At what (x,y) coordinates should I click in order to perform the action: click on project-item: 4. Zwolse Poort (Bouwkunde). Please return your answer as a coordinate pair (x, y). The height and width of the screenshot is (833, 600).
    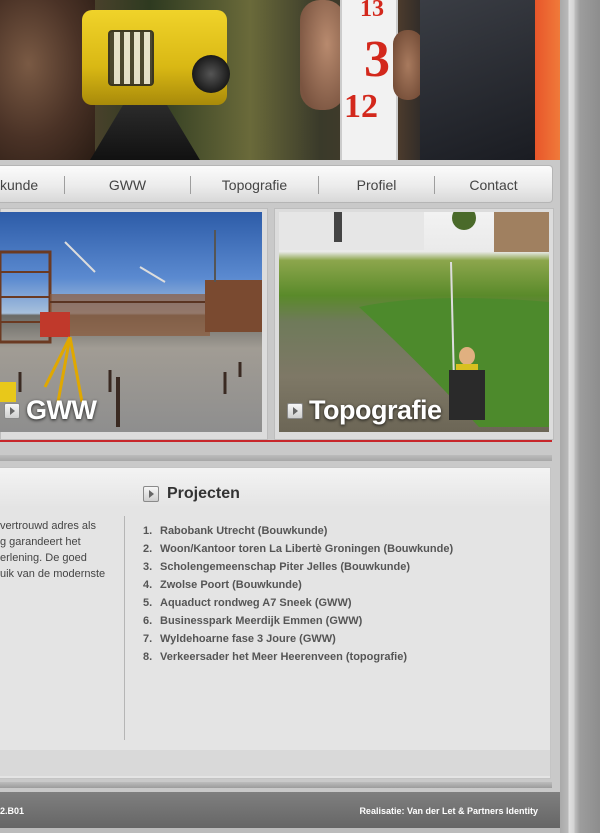
    Looking at the image, I should click on (298, 585).